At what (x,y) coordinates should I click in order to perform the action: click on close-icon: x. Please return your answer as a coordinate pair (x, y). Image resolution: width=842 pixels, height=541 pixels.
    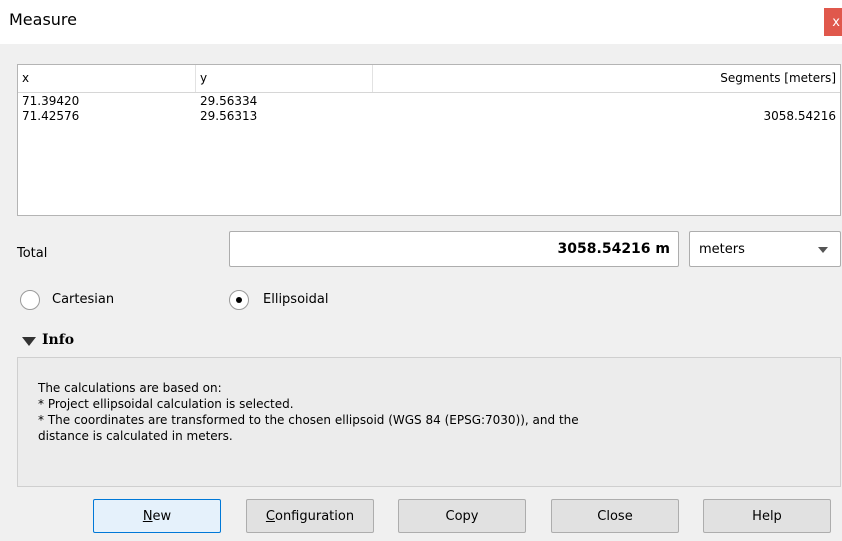
    Looking at the image, I should click on (836, 22).